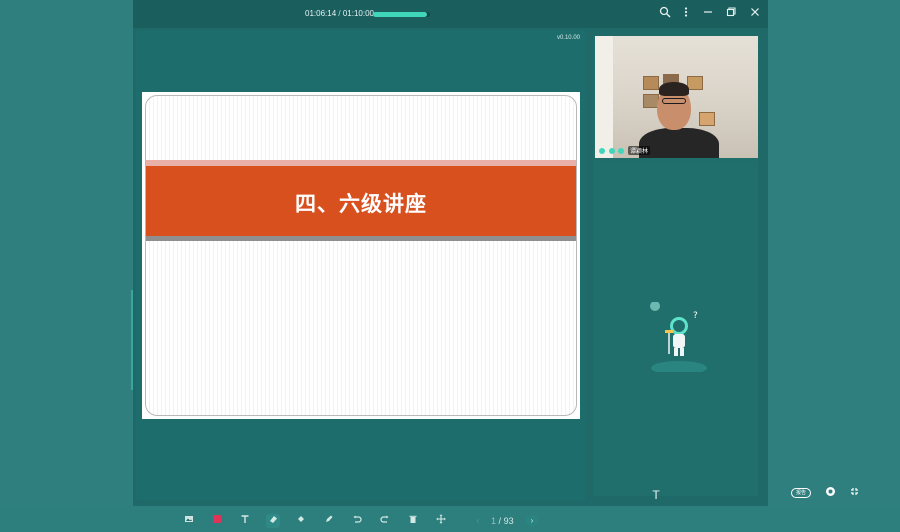 The image size is (900, 532). Describe the element at coordinates (301, 521) in the screenshot. I see `fill-icon` at that location.